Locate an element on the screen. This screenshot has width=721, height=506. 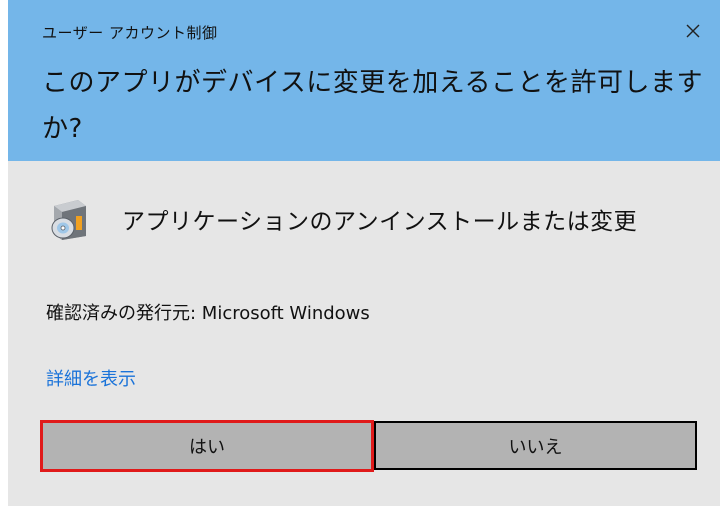
app-info-row: アプリケーションのアンインストールまたは変更 is located at coordinates (341, 219).